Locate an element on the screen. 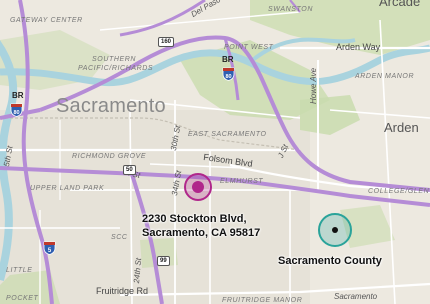 The height and width of the screenshot is (304, 430). area-label-point-west: POINT WEST is located at coordinates (249, 47).